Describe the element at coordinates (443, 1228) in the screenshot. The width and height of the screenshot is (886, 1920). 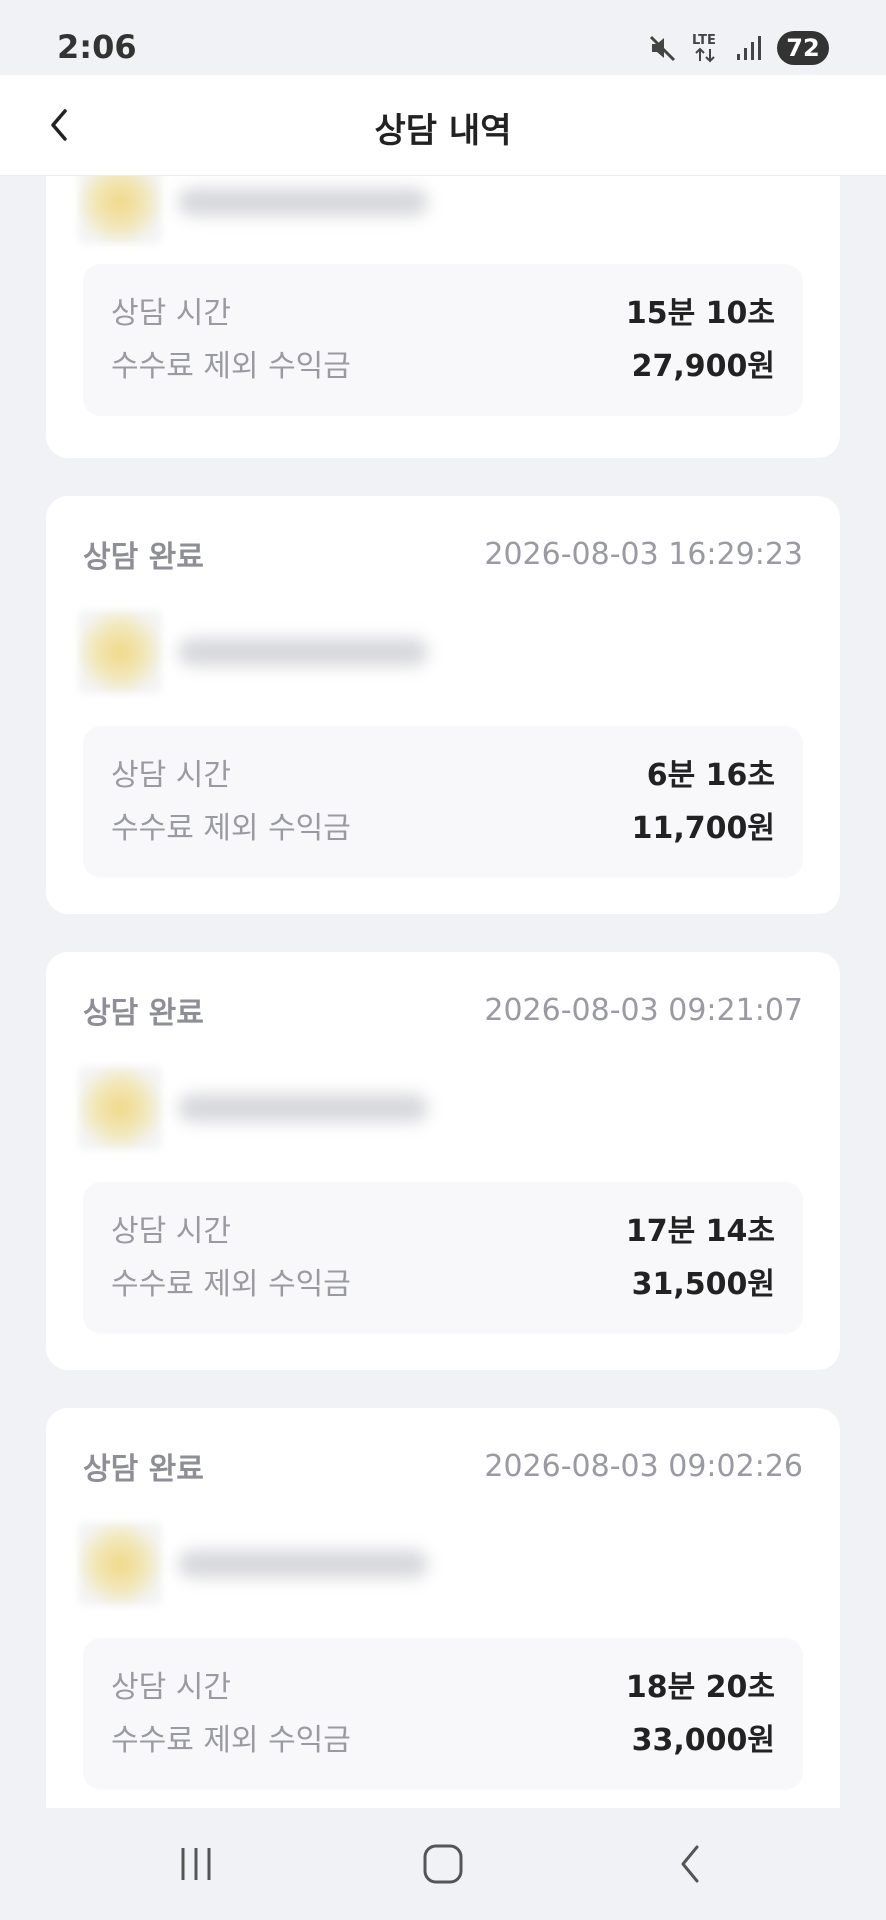
I see `duration-row: 상담 시간 17분 14초` at that location.